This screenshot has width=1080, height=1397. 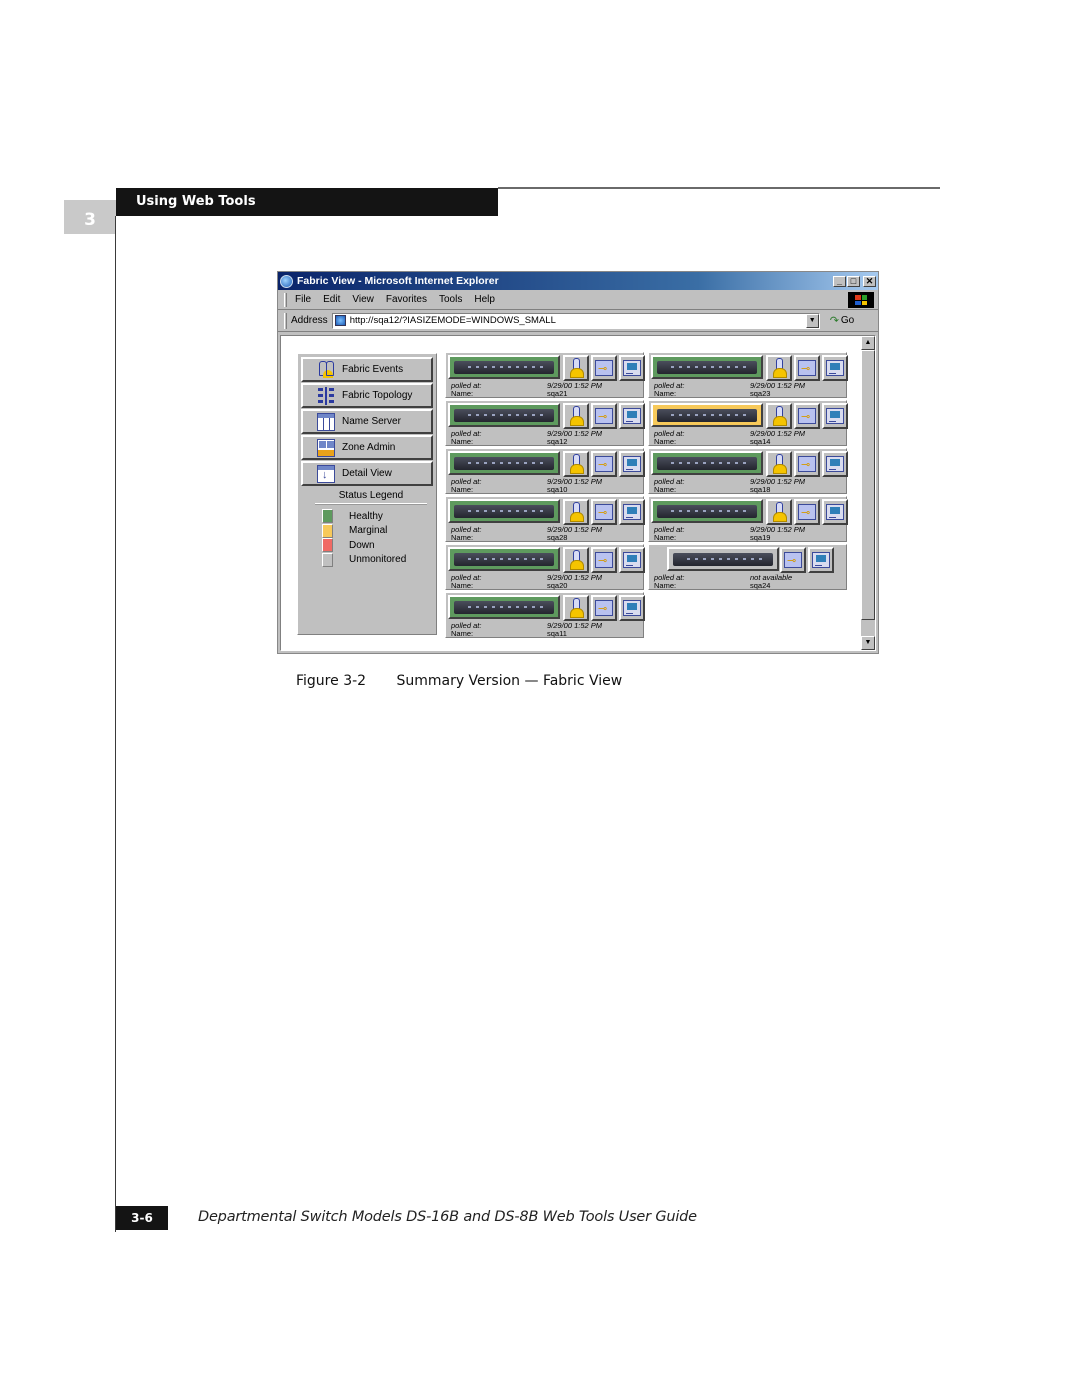 What do you see at coordinates (285, 299) in the screenshot?
I see `toolbar-grip` at bounding box center [285, 299].